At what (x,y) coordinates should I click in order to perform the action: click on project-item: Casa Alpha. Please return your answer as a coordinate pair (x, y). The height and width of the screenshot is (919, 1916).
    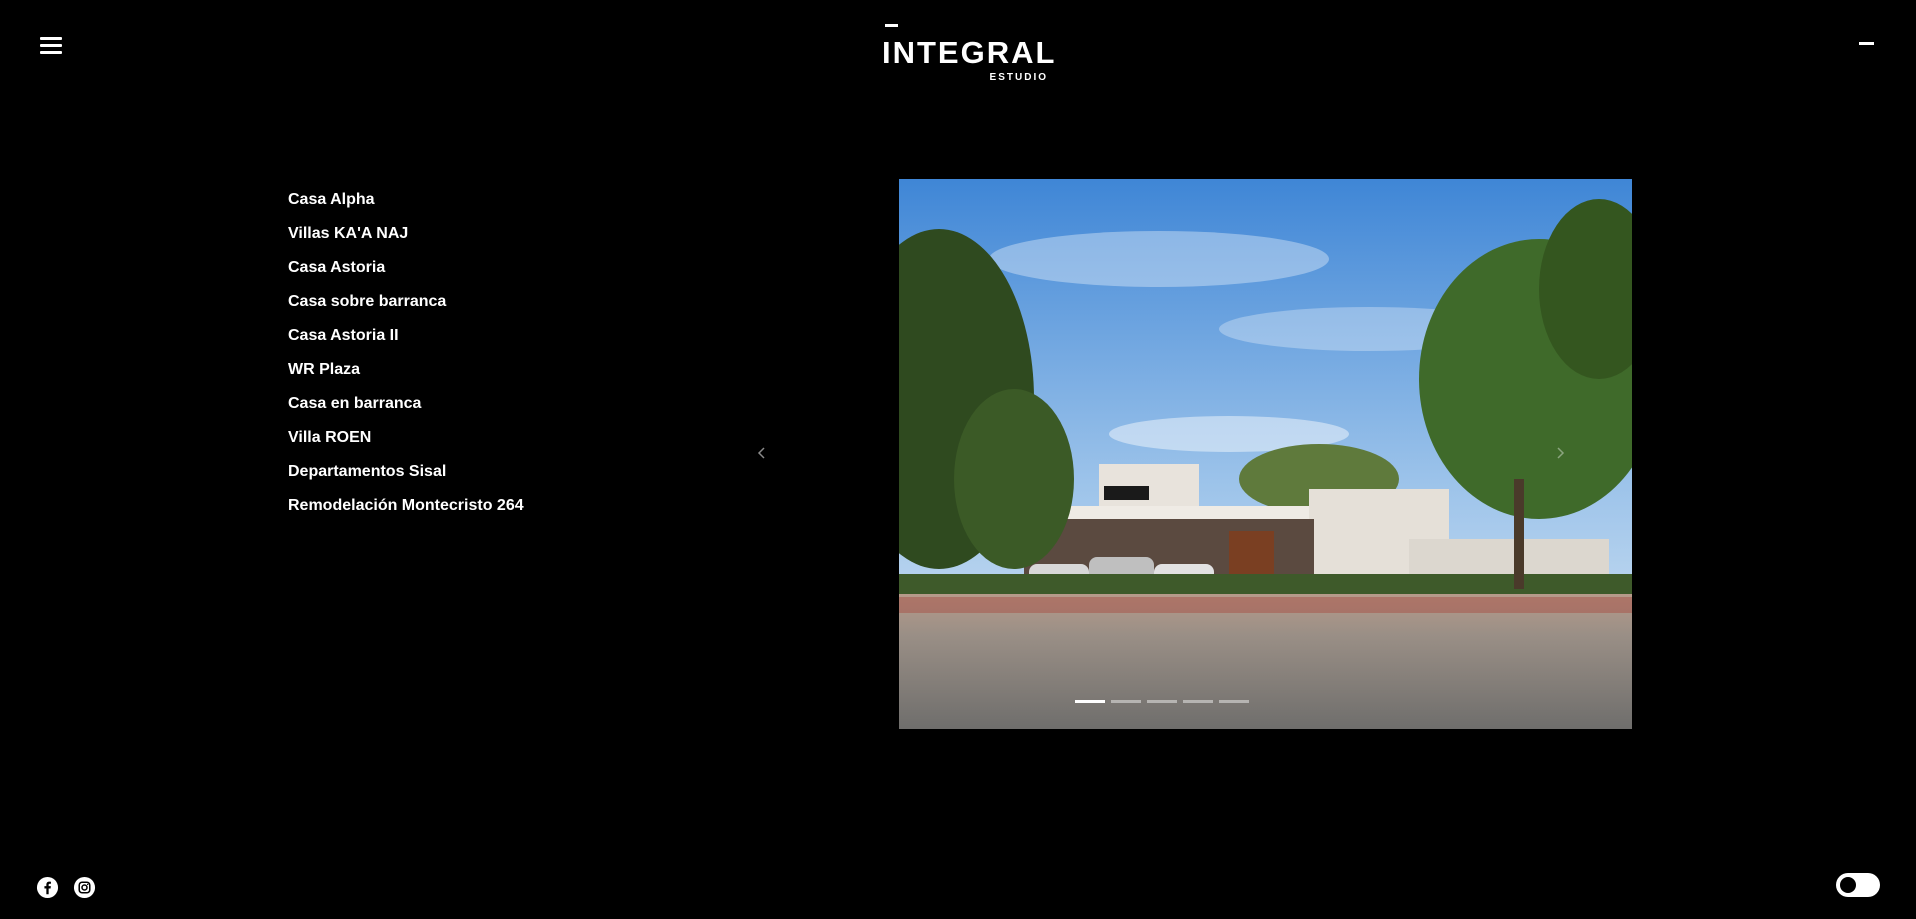
    Looking at the image, I should click on (406, 207).